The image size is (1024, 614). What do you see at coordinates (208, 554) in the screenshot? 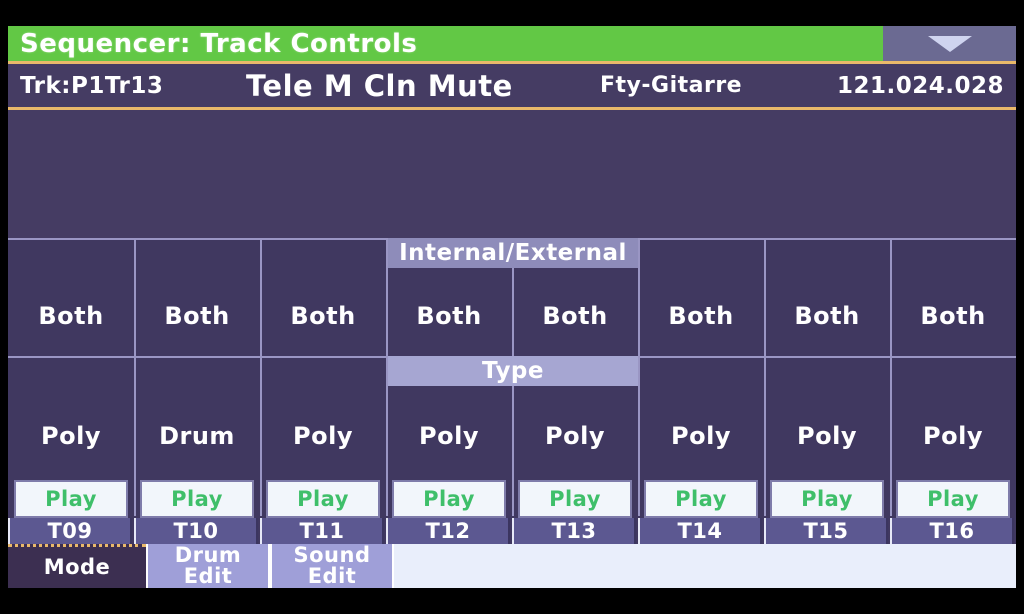
I see `mode-tab-label: Drum` at bounding box center [208, 554].